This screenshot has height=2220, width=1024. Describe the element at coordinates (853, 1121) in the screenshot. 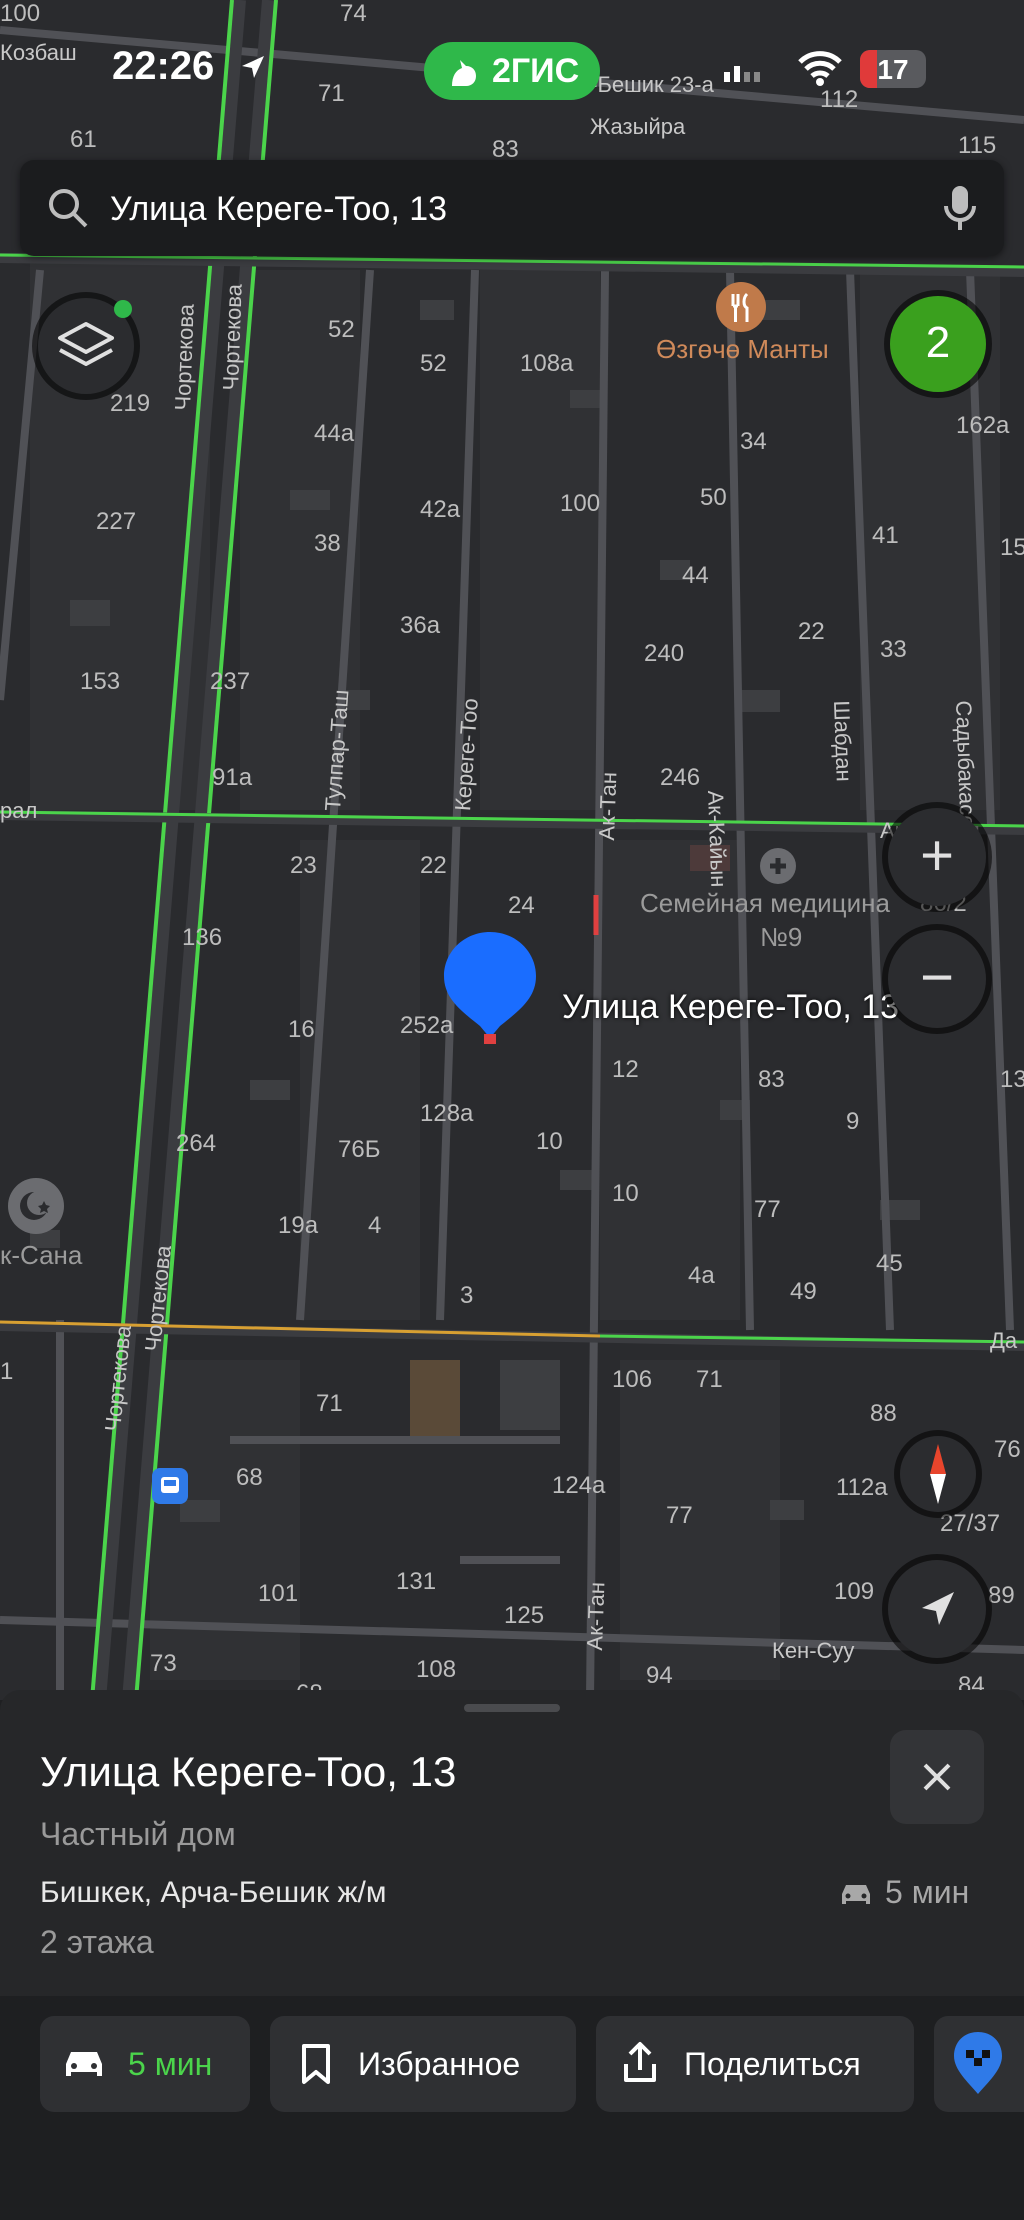

I see `house-number-label: 9` at that location.